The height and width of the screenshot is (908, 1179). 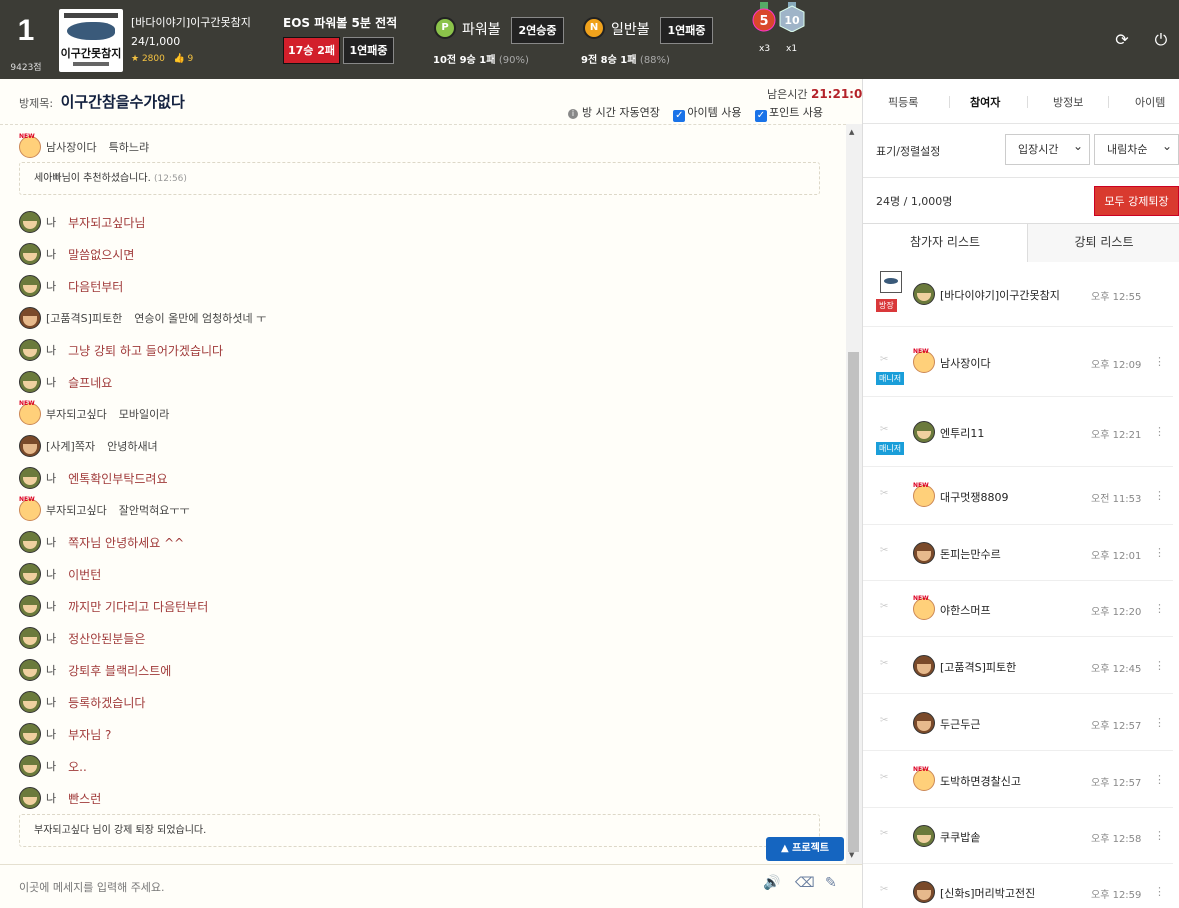 What do you see at coordinates (91, 40) in the screenshot?
I see `channel-logo: 이구간못참지` at bounding box center [91, 40].